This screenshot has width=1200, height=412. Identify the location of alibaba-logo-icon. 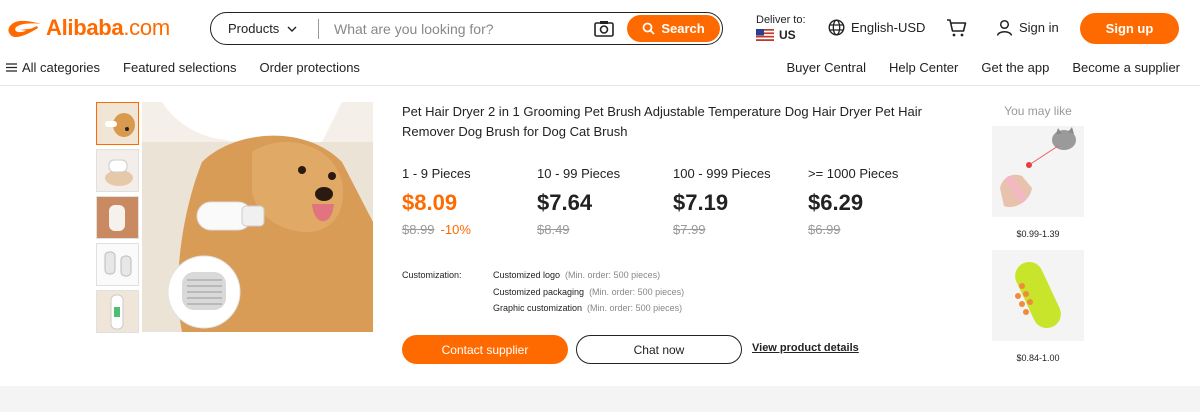
(24, 28).